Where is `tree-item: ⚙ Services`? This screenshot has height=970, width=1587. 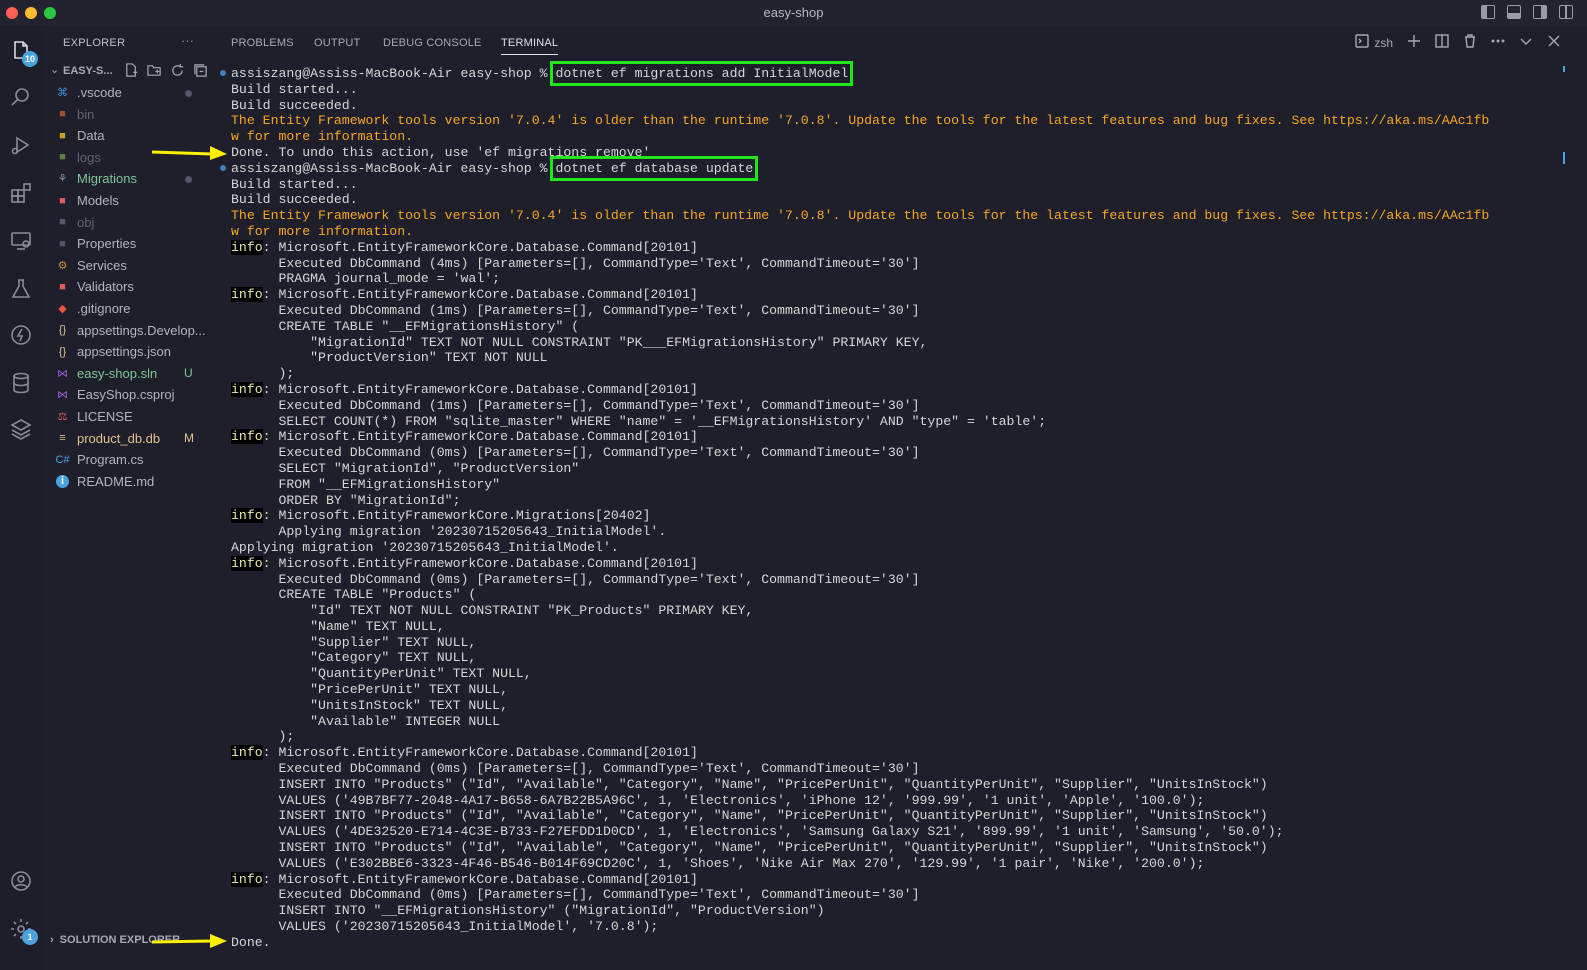
tree-item: ⚙ Services is located at coordinates (128, 265).